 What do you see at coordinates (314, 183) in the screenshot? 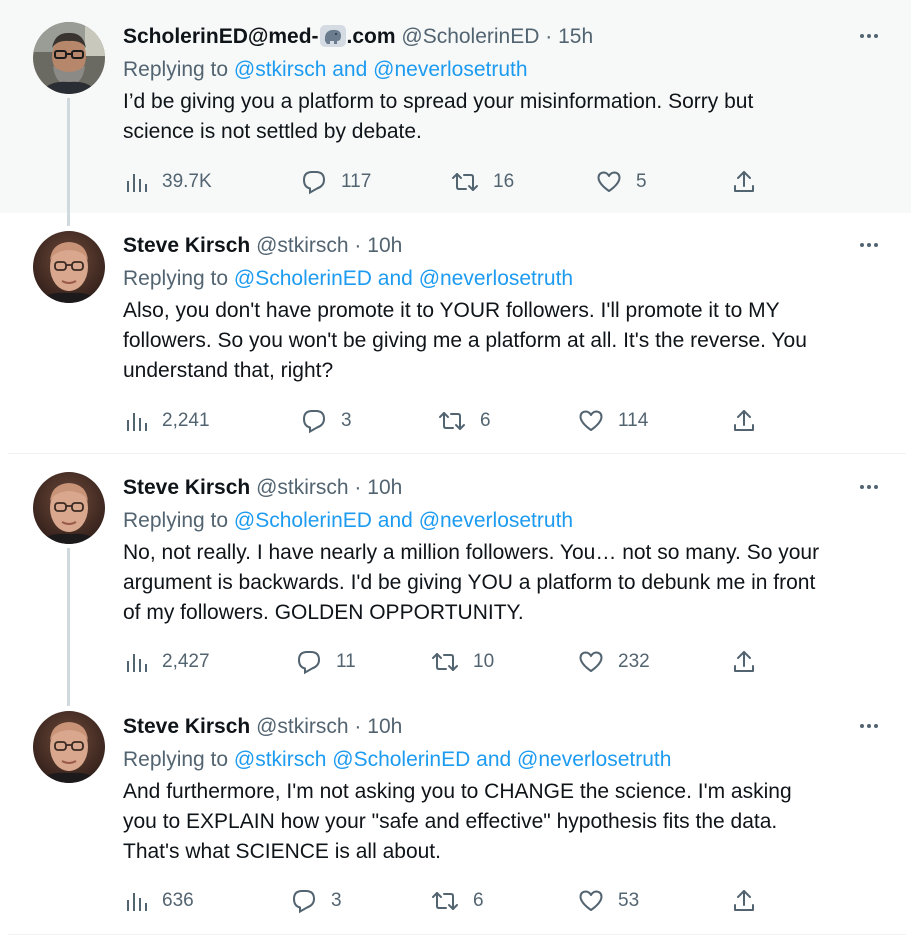
I see `speech-bubble-icon` at bounding box center [314, 183].